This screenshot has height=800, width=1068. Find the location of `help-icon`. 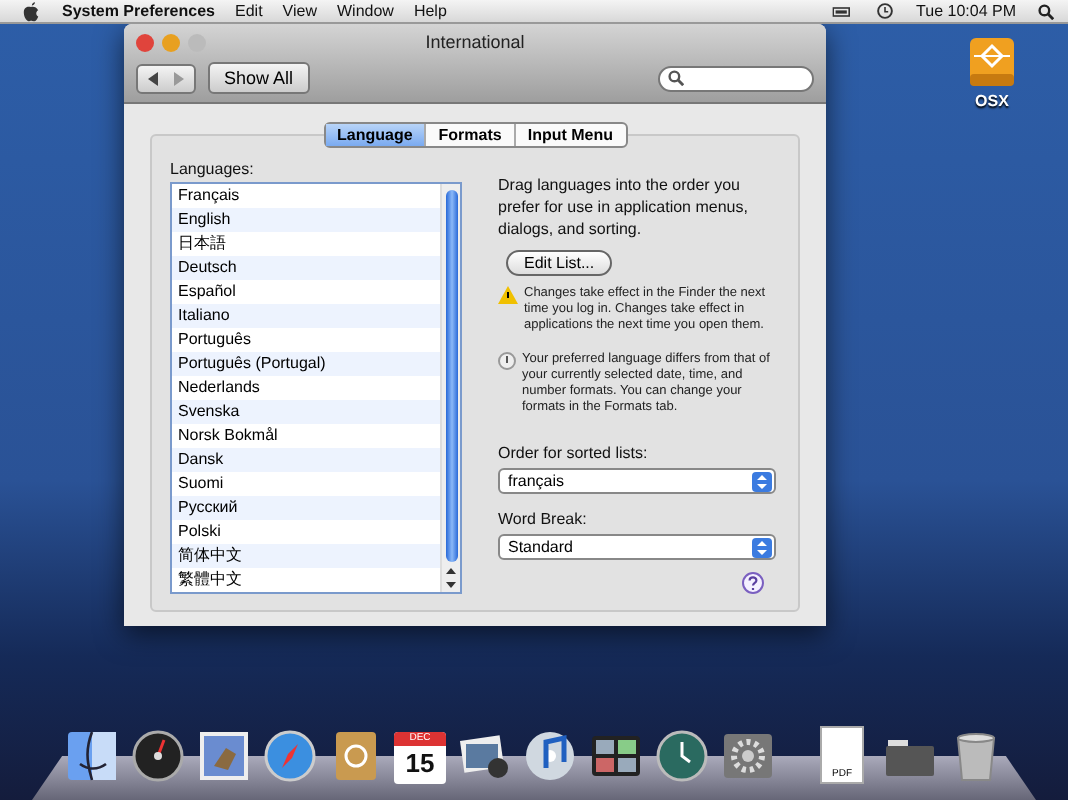

help-icon is located at coordinates (753, 583).